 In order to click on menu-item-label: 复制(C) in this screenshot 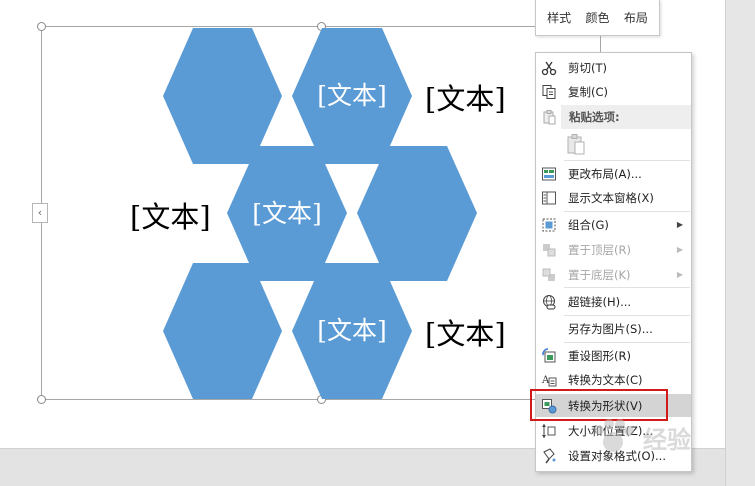, I will do `click(588, 91)`.